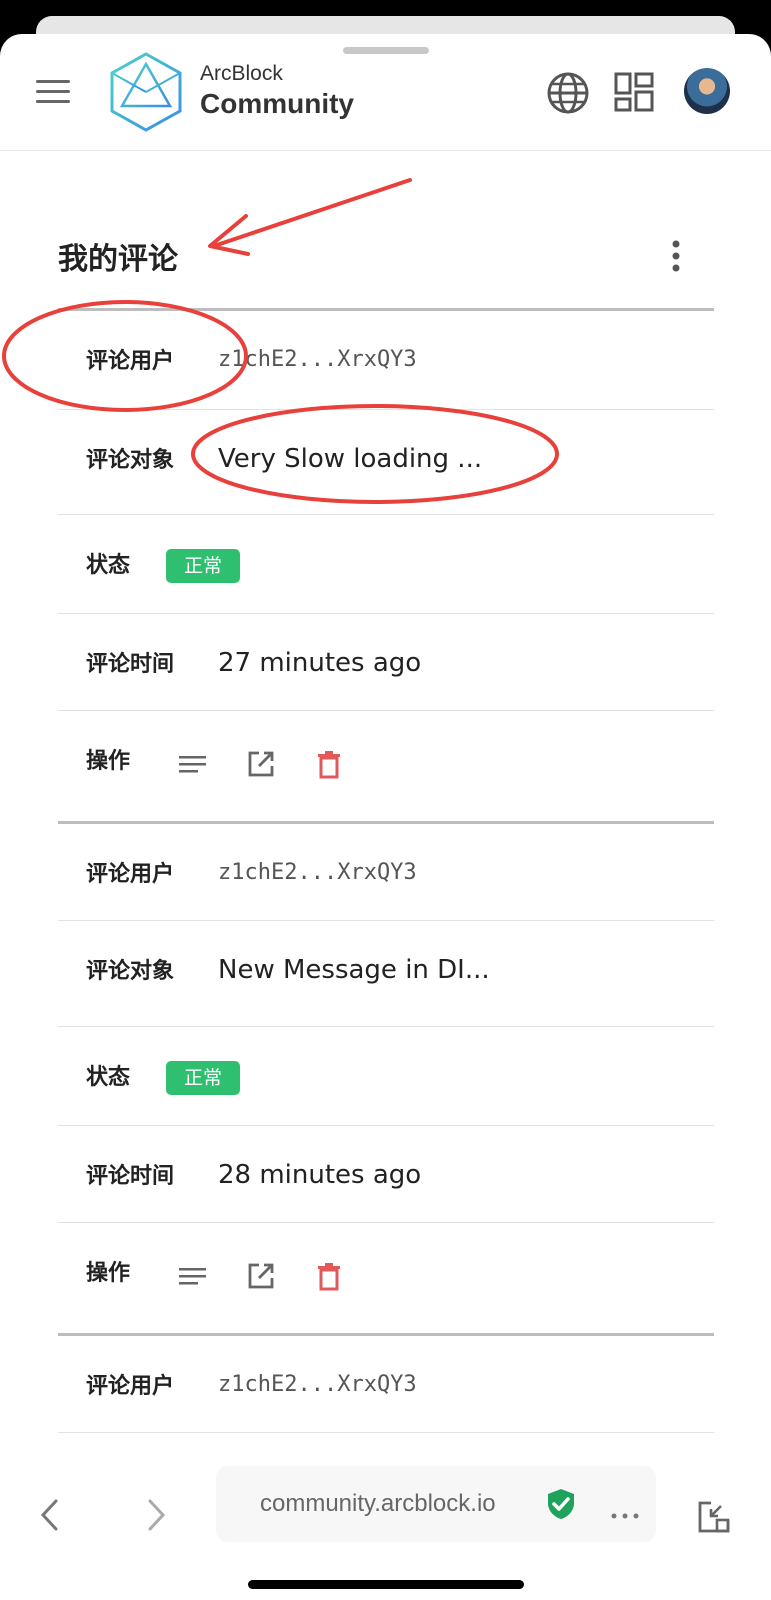  What do you see at coordinates (156, 1515) in the screenshot?
I see `forward-icon` at bounding box center [156, 1515].